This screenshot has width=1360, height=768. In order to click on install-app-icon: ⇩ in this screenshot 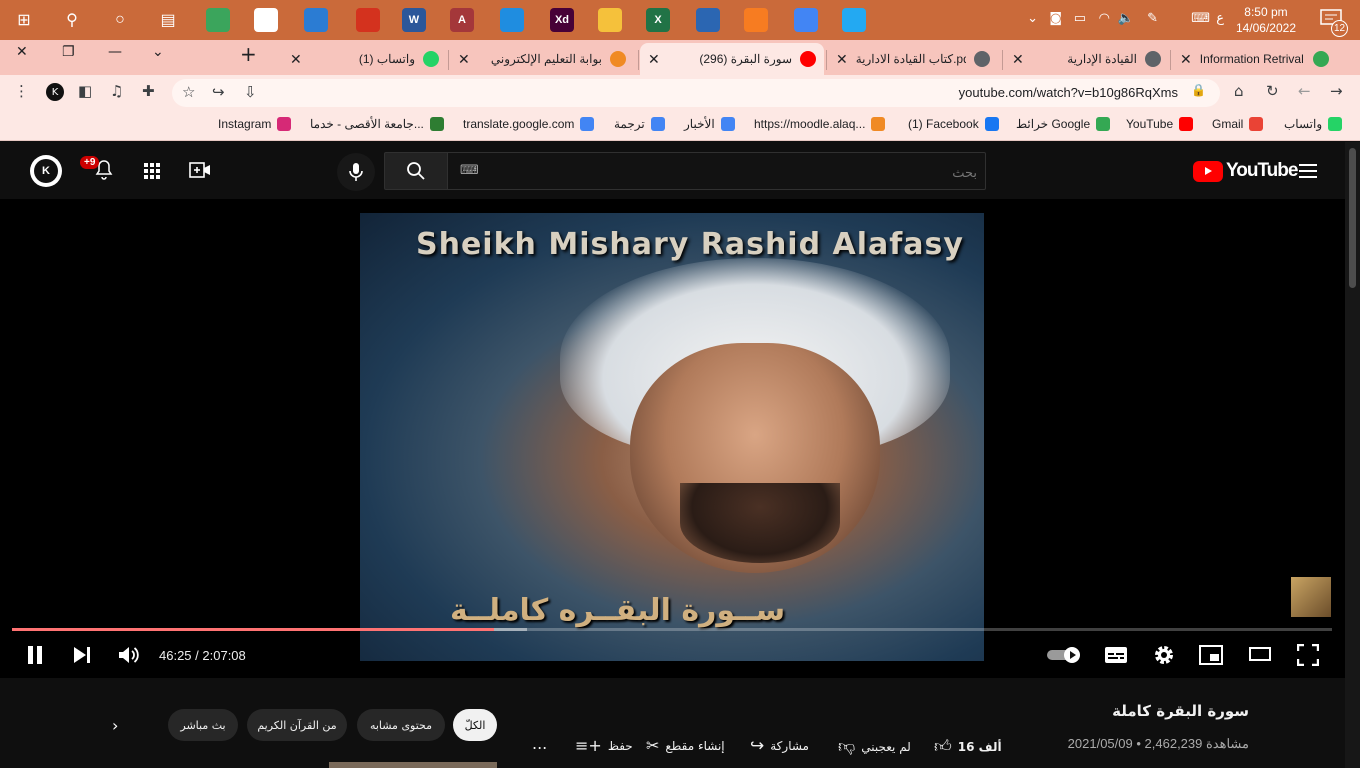, I will do `click(250, 92)`.